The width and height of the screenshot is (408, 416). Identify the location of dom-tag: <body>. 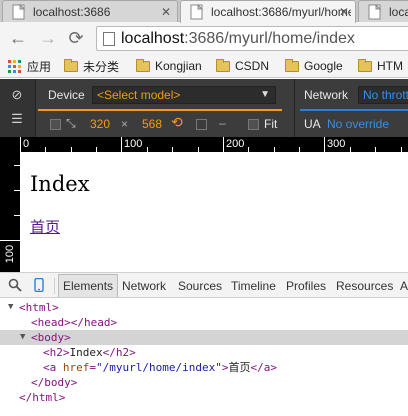
(51, 337).